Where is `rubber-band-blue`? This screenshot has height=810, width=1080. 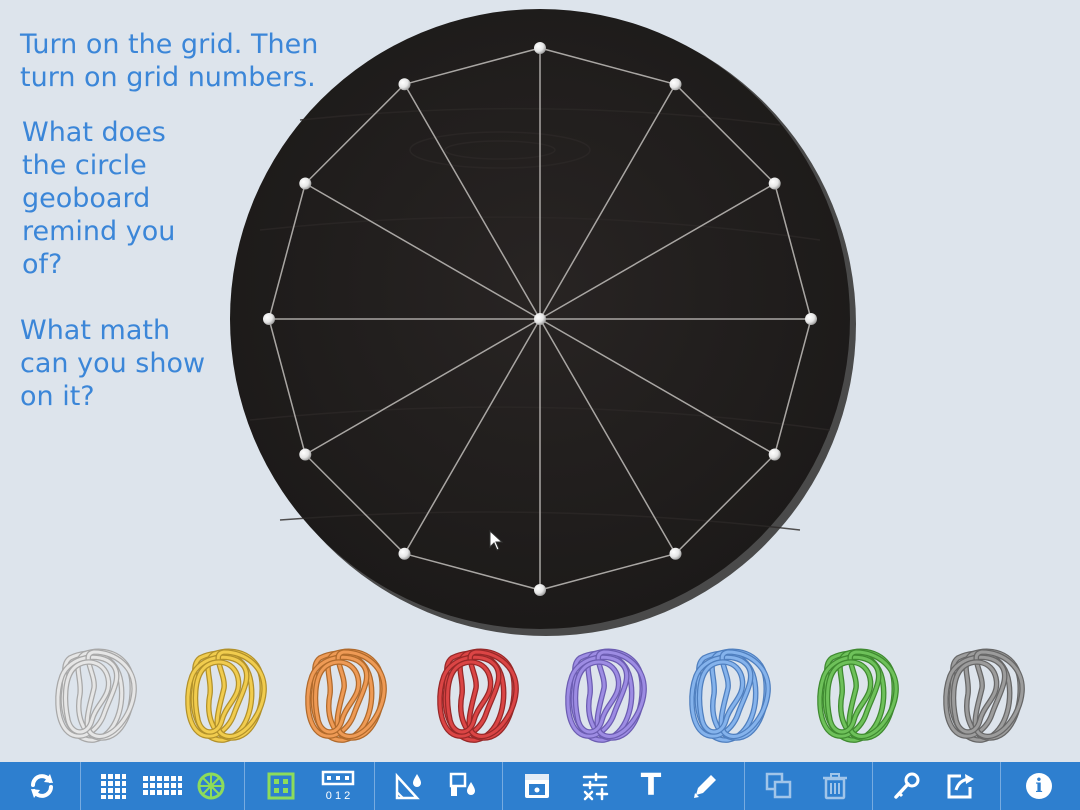
rubber-band-blue is located at coordinates (732, 696).